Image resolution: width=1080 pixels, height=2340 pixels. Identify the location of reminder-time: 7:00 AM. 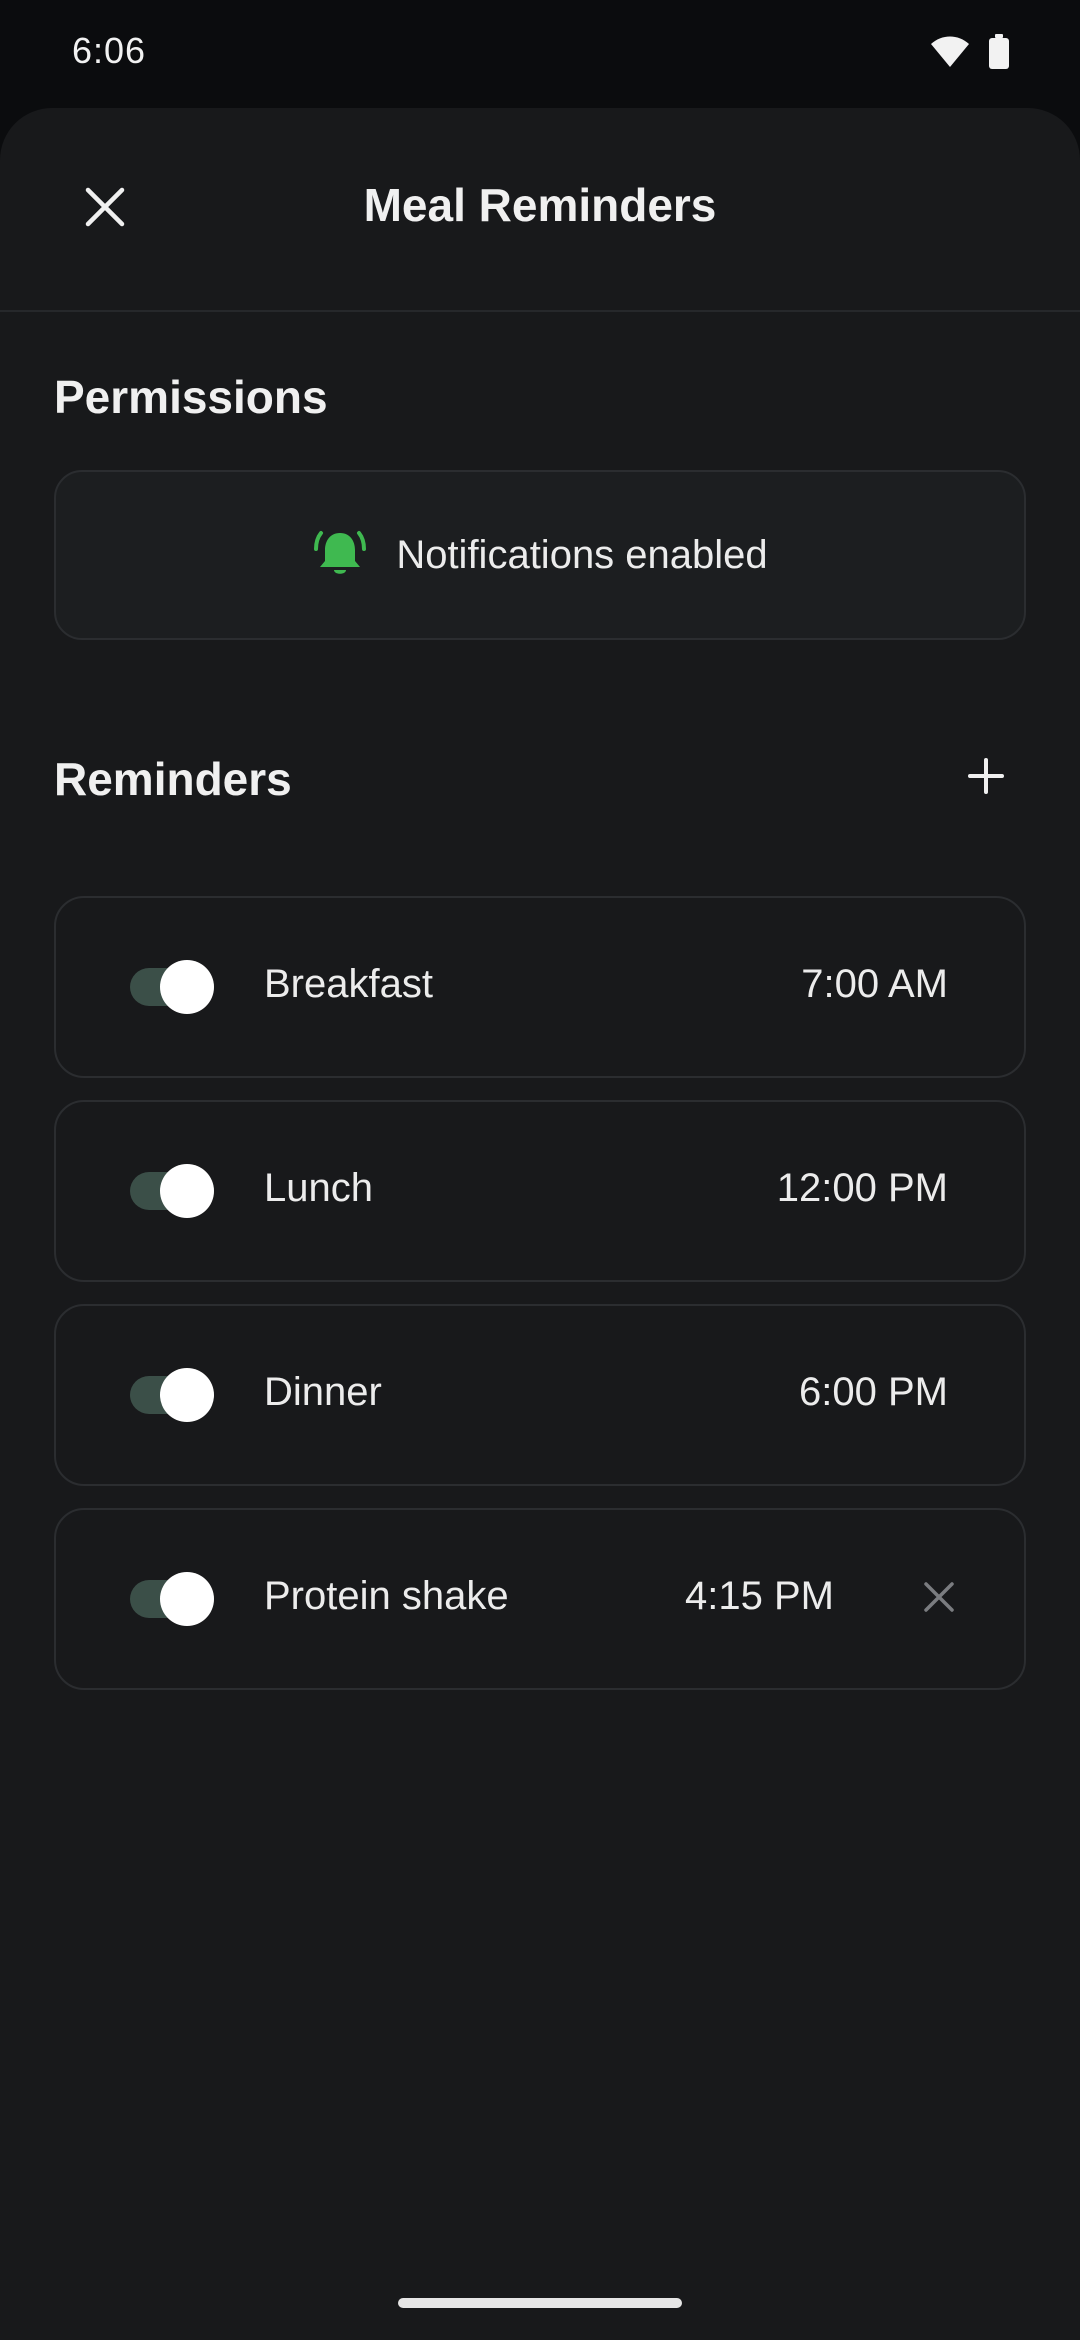
(874, 984).